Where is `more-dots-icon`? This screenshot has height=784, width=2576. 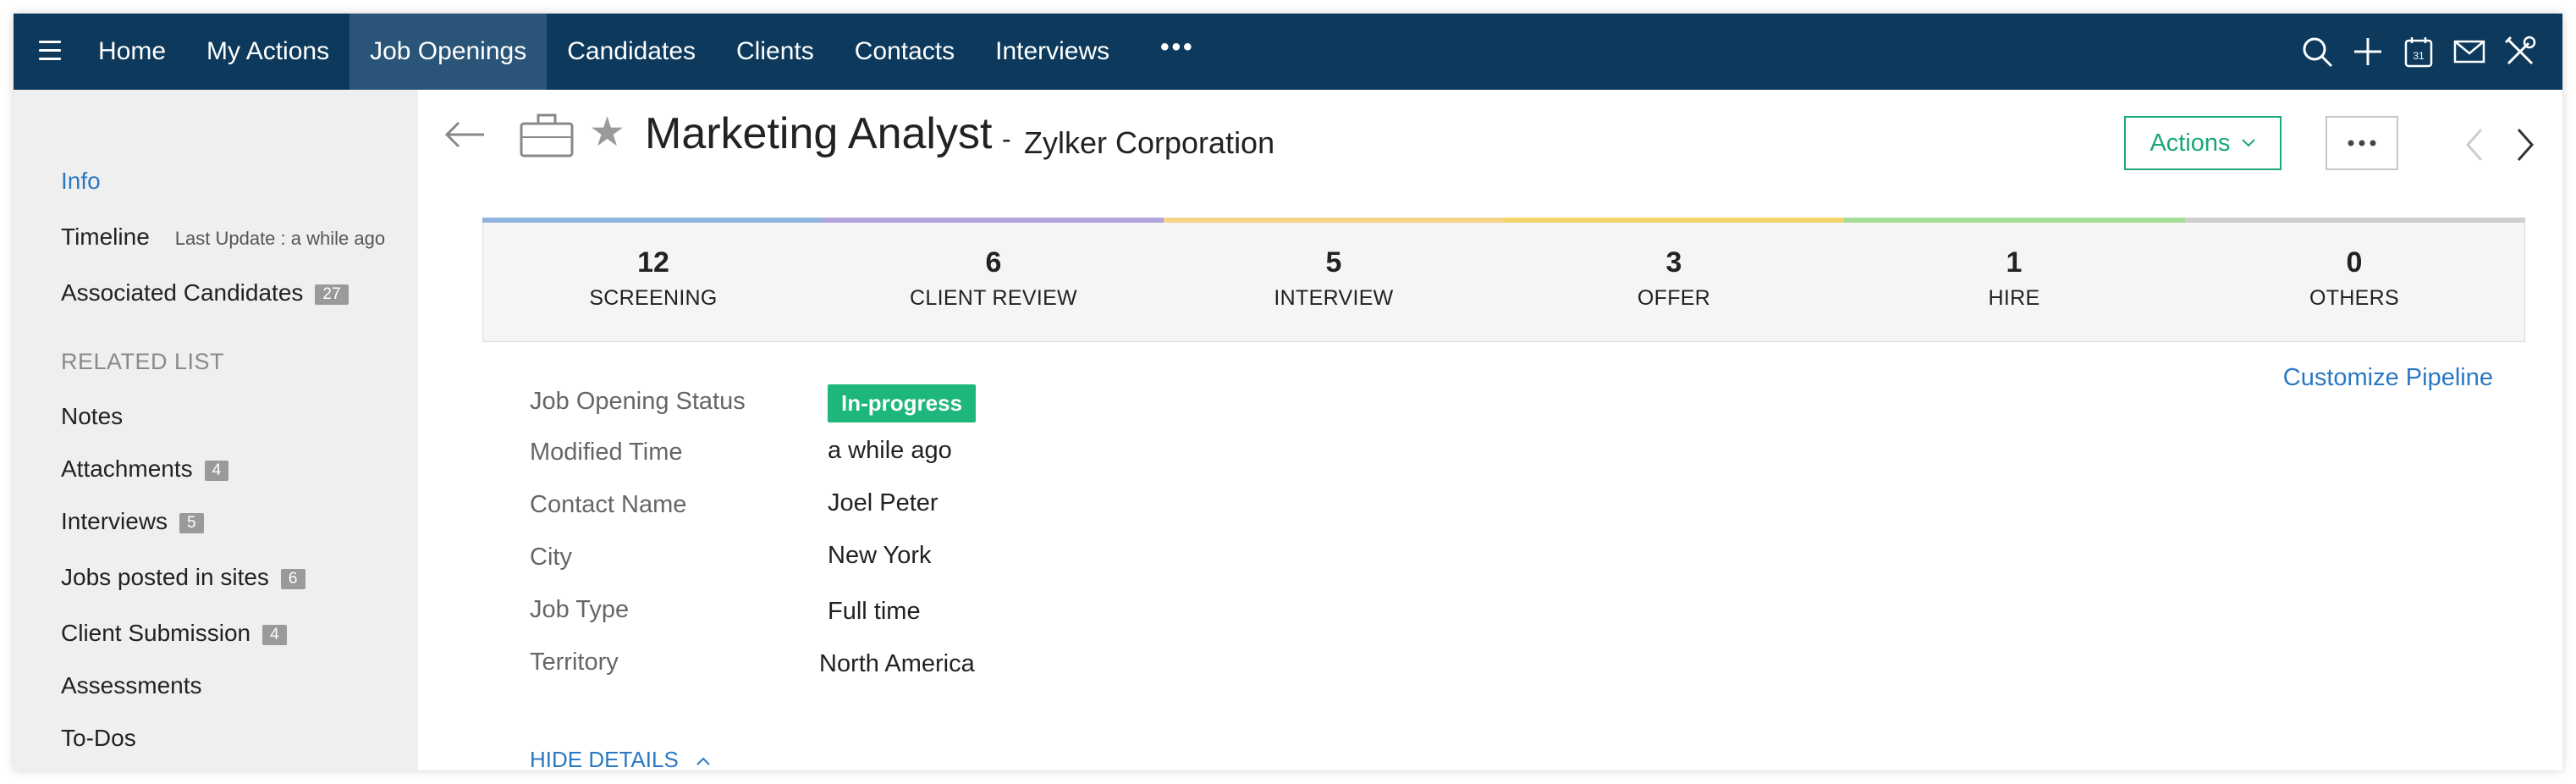 more-dots-icon is located at coordinates (2362, 143).